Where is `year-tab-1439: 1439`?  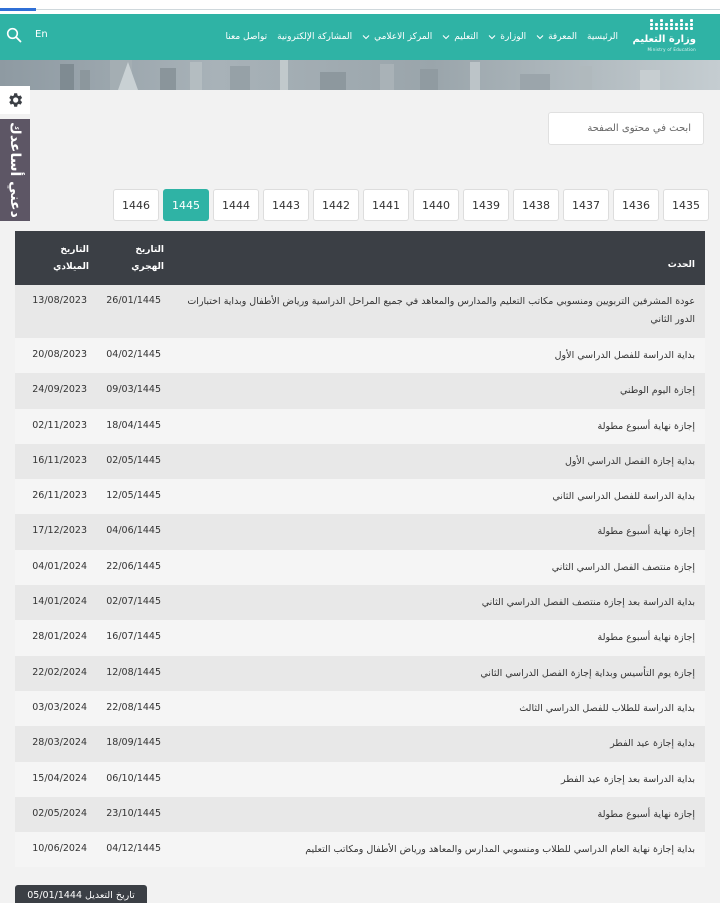 year-tab-1439: 1439 is located at coordinates (486, 205).